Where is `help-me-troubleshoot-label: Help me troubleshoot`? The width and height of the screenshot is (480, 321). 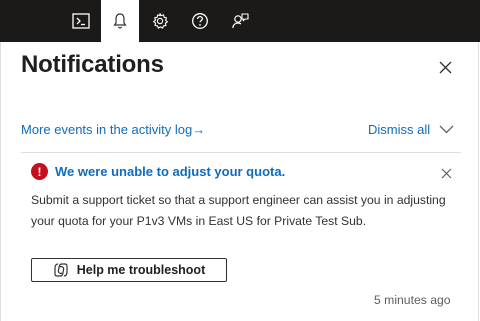
help-me-troubleshoot-label: Help me troubleshoot is located at coordinates (141, 270).